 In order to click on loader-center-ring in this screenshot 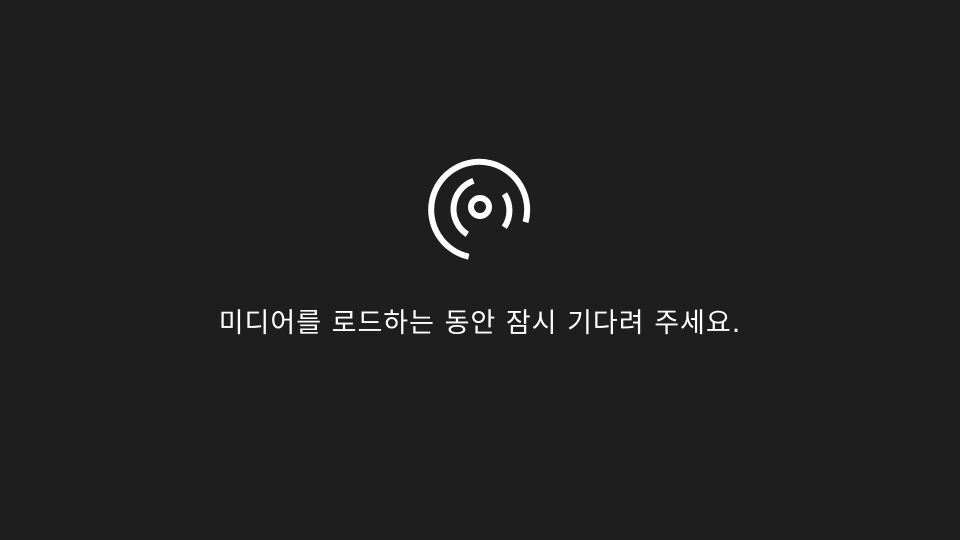, I will do `click(480, 207)`.